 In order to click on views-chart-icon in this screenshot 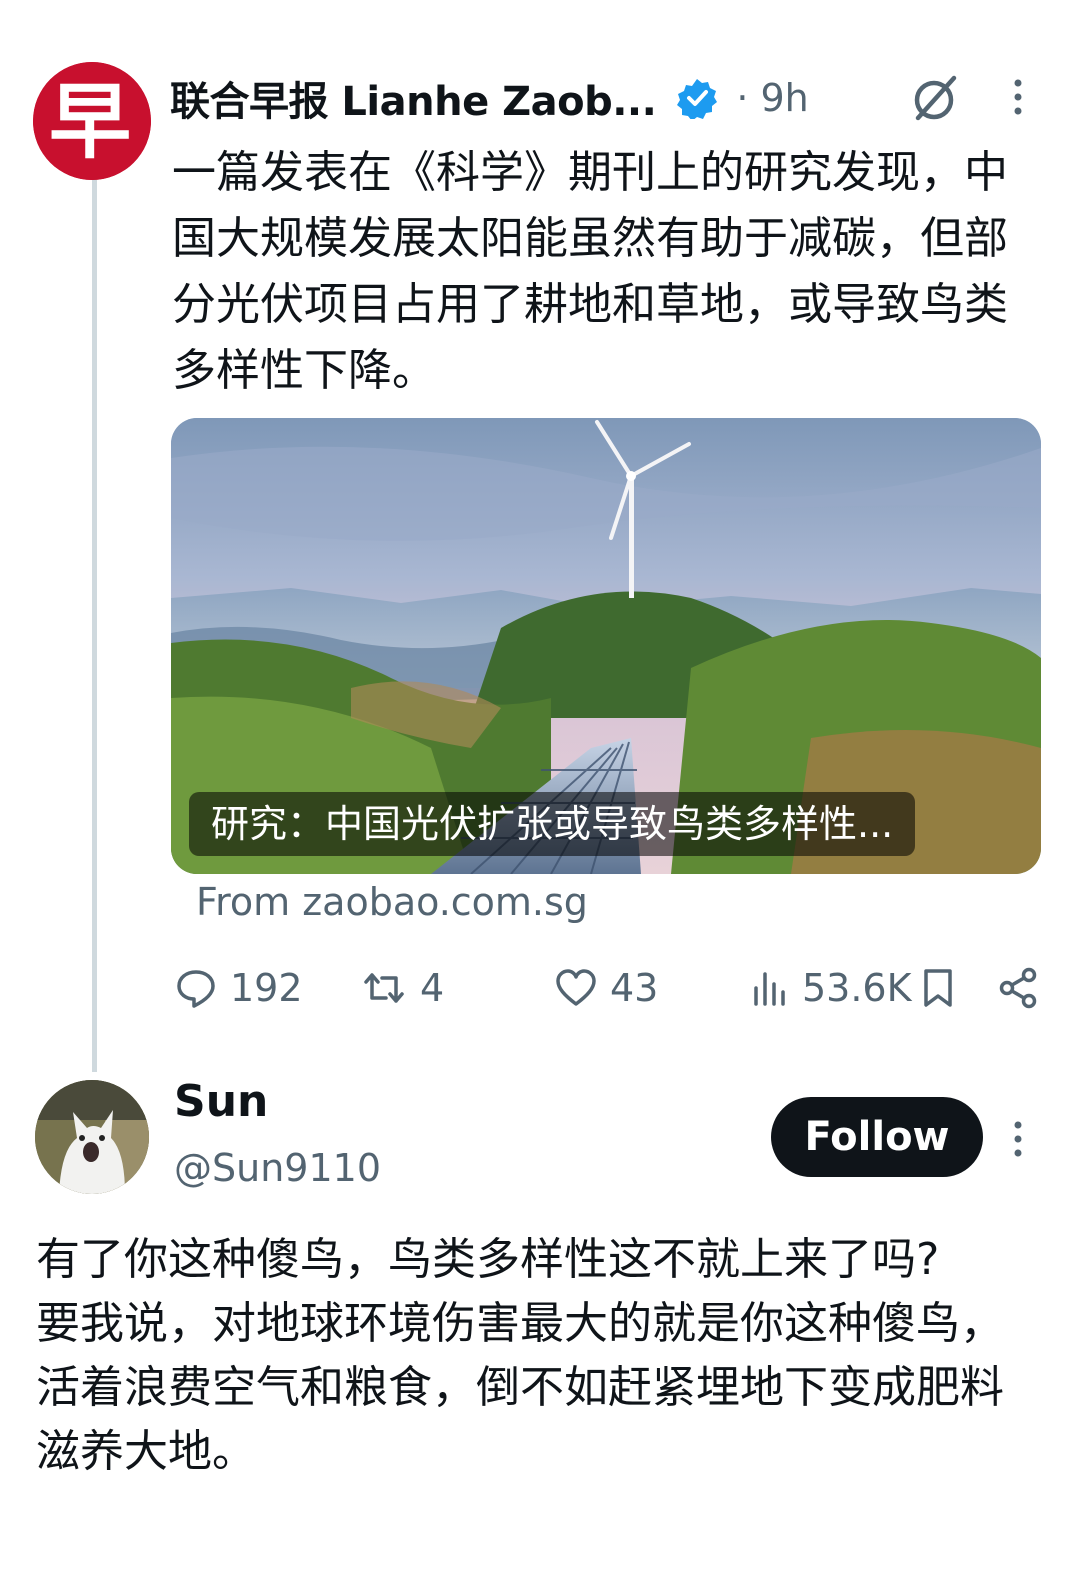, I will do `click(769, 989)`.